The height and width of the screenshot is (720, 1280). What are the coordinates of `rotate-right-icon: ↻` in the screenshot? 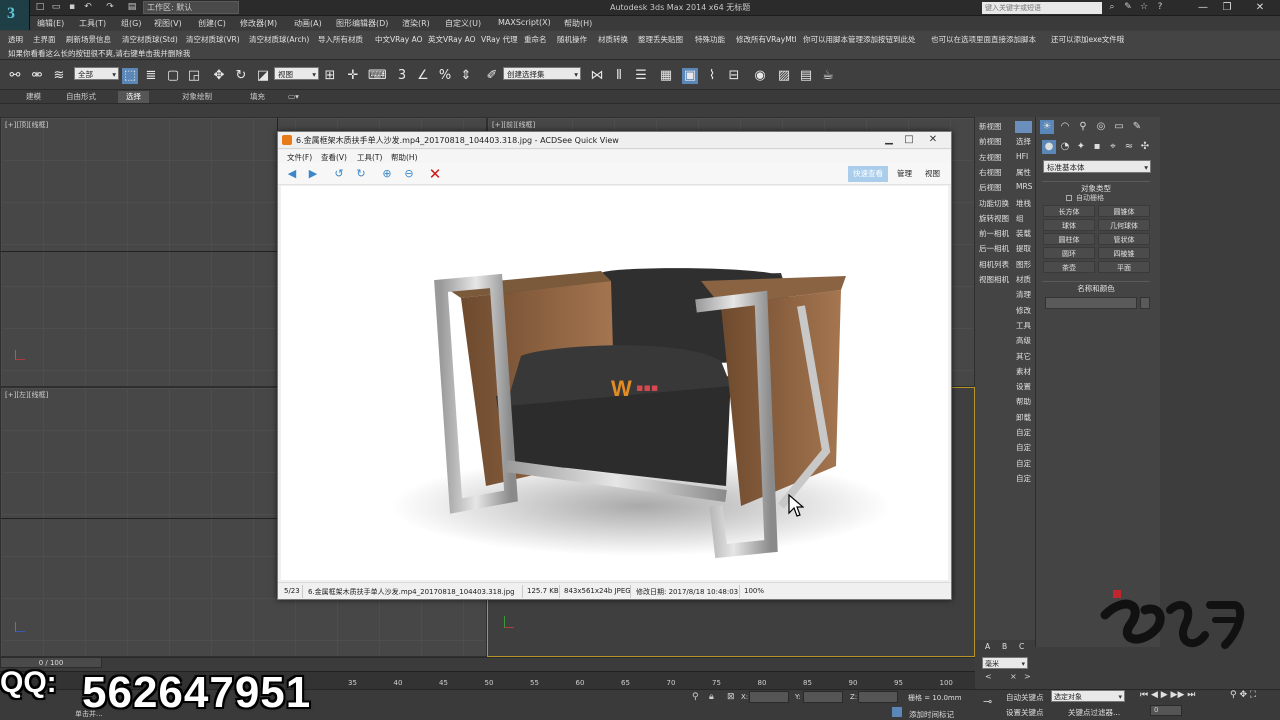 It's located at (361, 174).